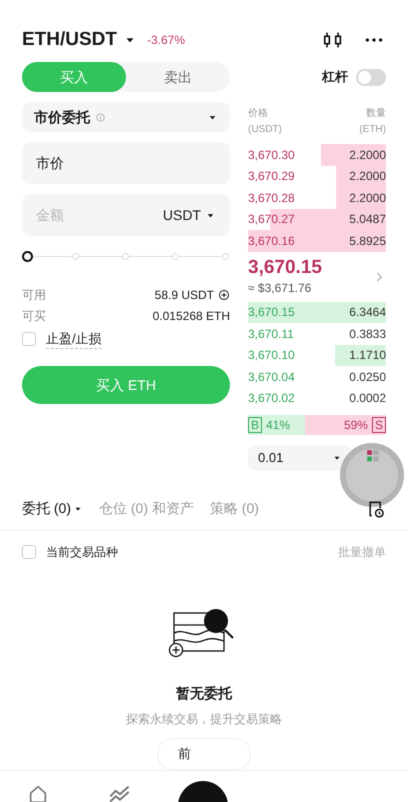 The height and width of the screenshot is (802, 408). What do you see at coordinates (52, 508) in the screenshot?
I see `orders-tab: 委托 (0)` at bounding box center [52, 508].